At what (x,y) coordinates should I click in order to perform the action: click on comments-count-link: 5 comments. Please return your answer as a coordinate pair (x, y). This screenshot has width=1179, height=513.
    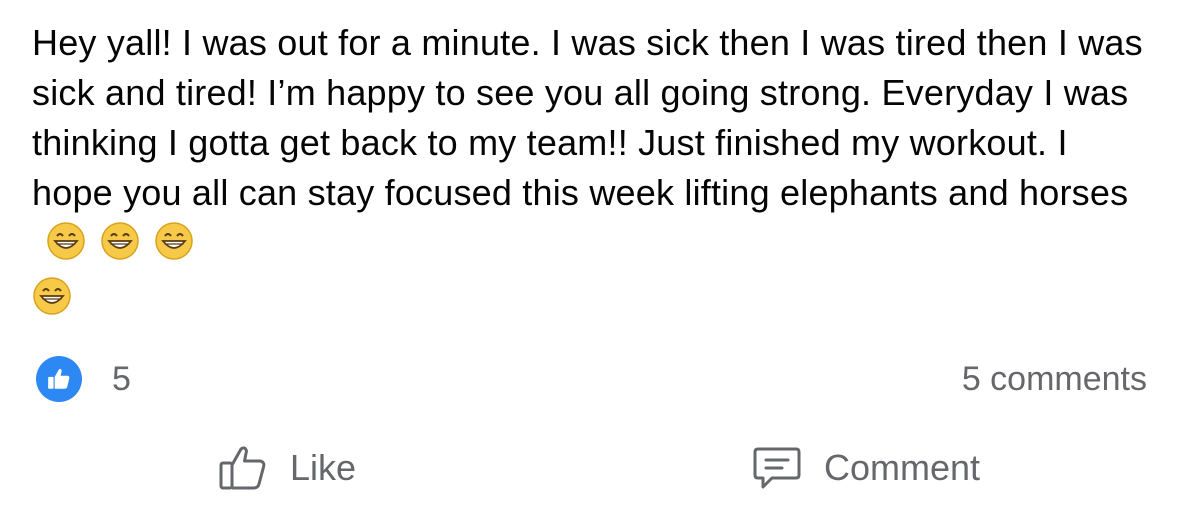
    Looking at the image, I should click on (1054, 379).